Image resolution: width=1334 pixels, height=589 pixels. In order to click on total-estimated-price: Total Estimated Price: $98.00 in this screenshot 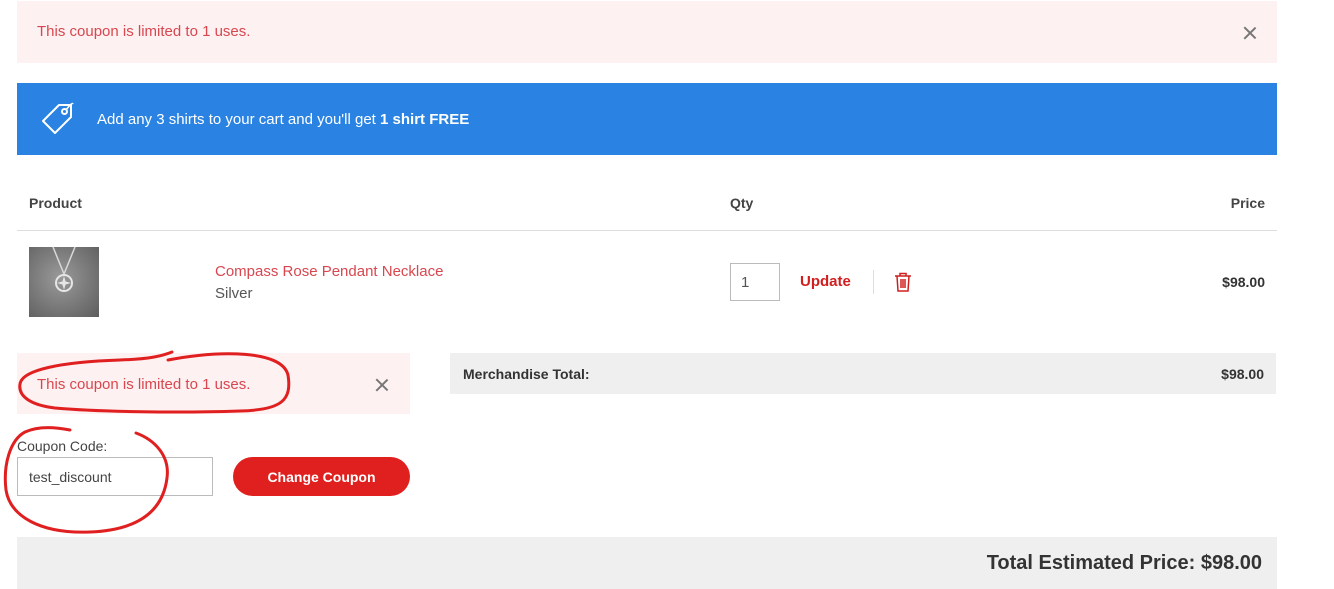, I will do `click(1124, 563)`.